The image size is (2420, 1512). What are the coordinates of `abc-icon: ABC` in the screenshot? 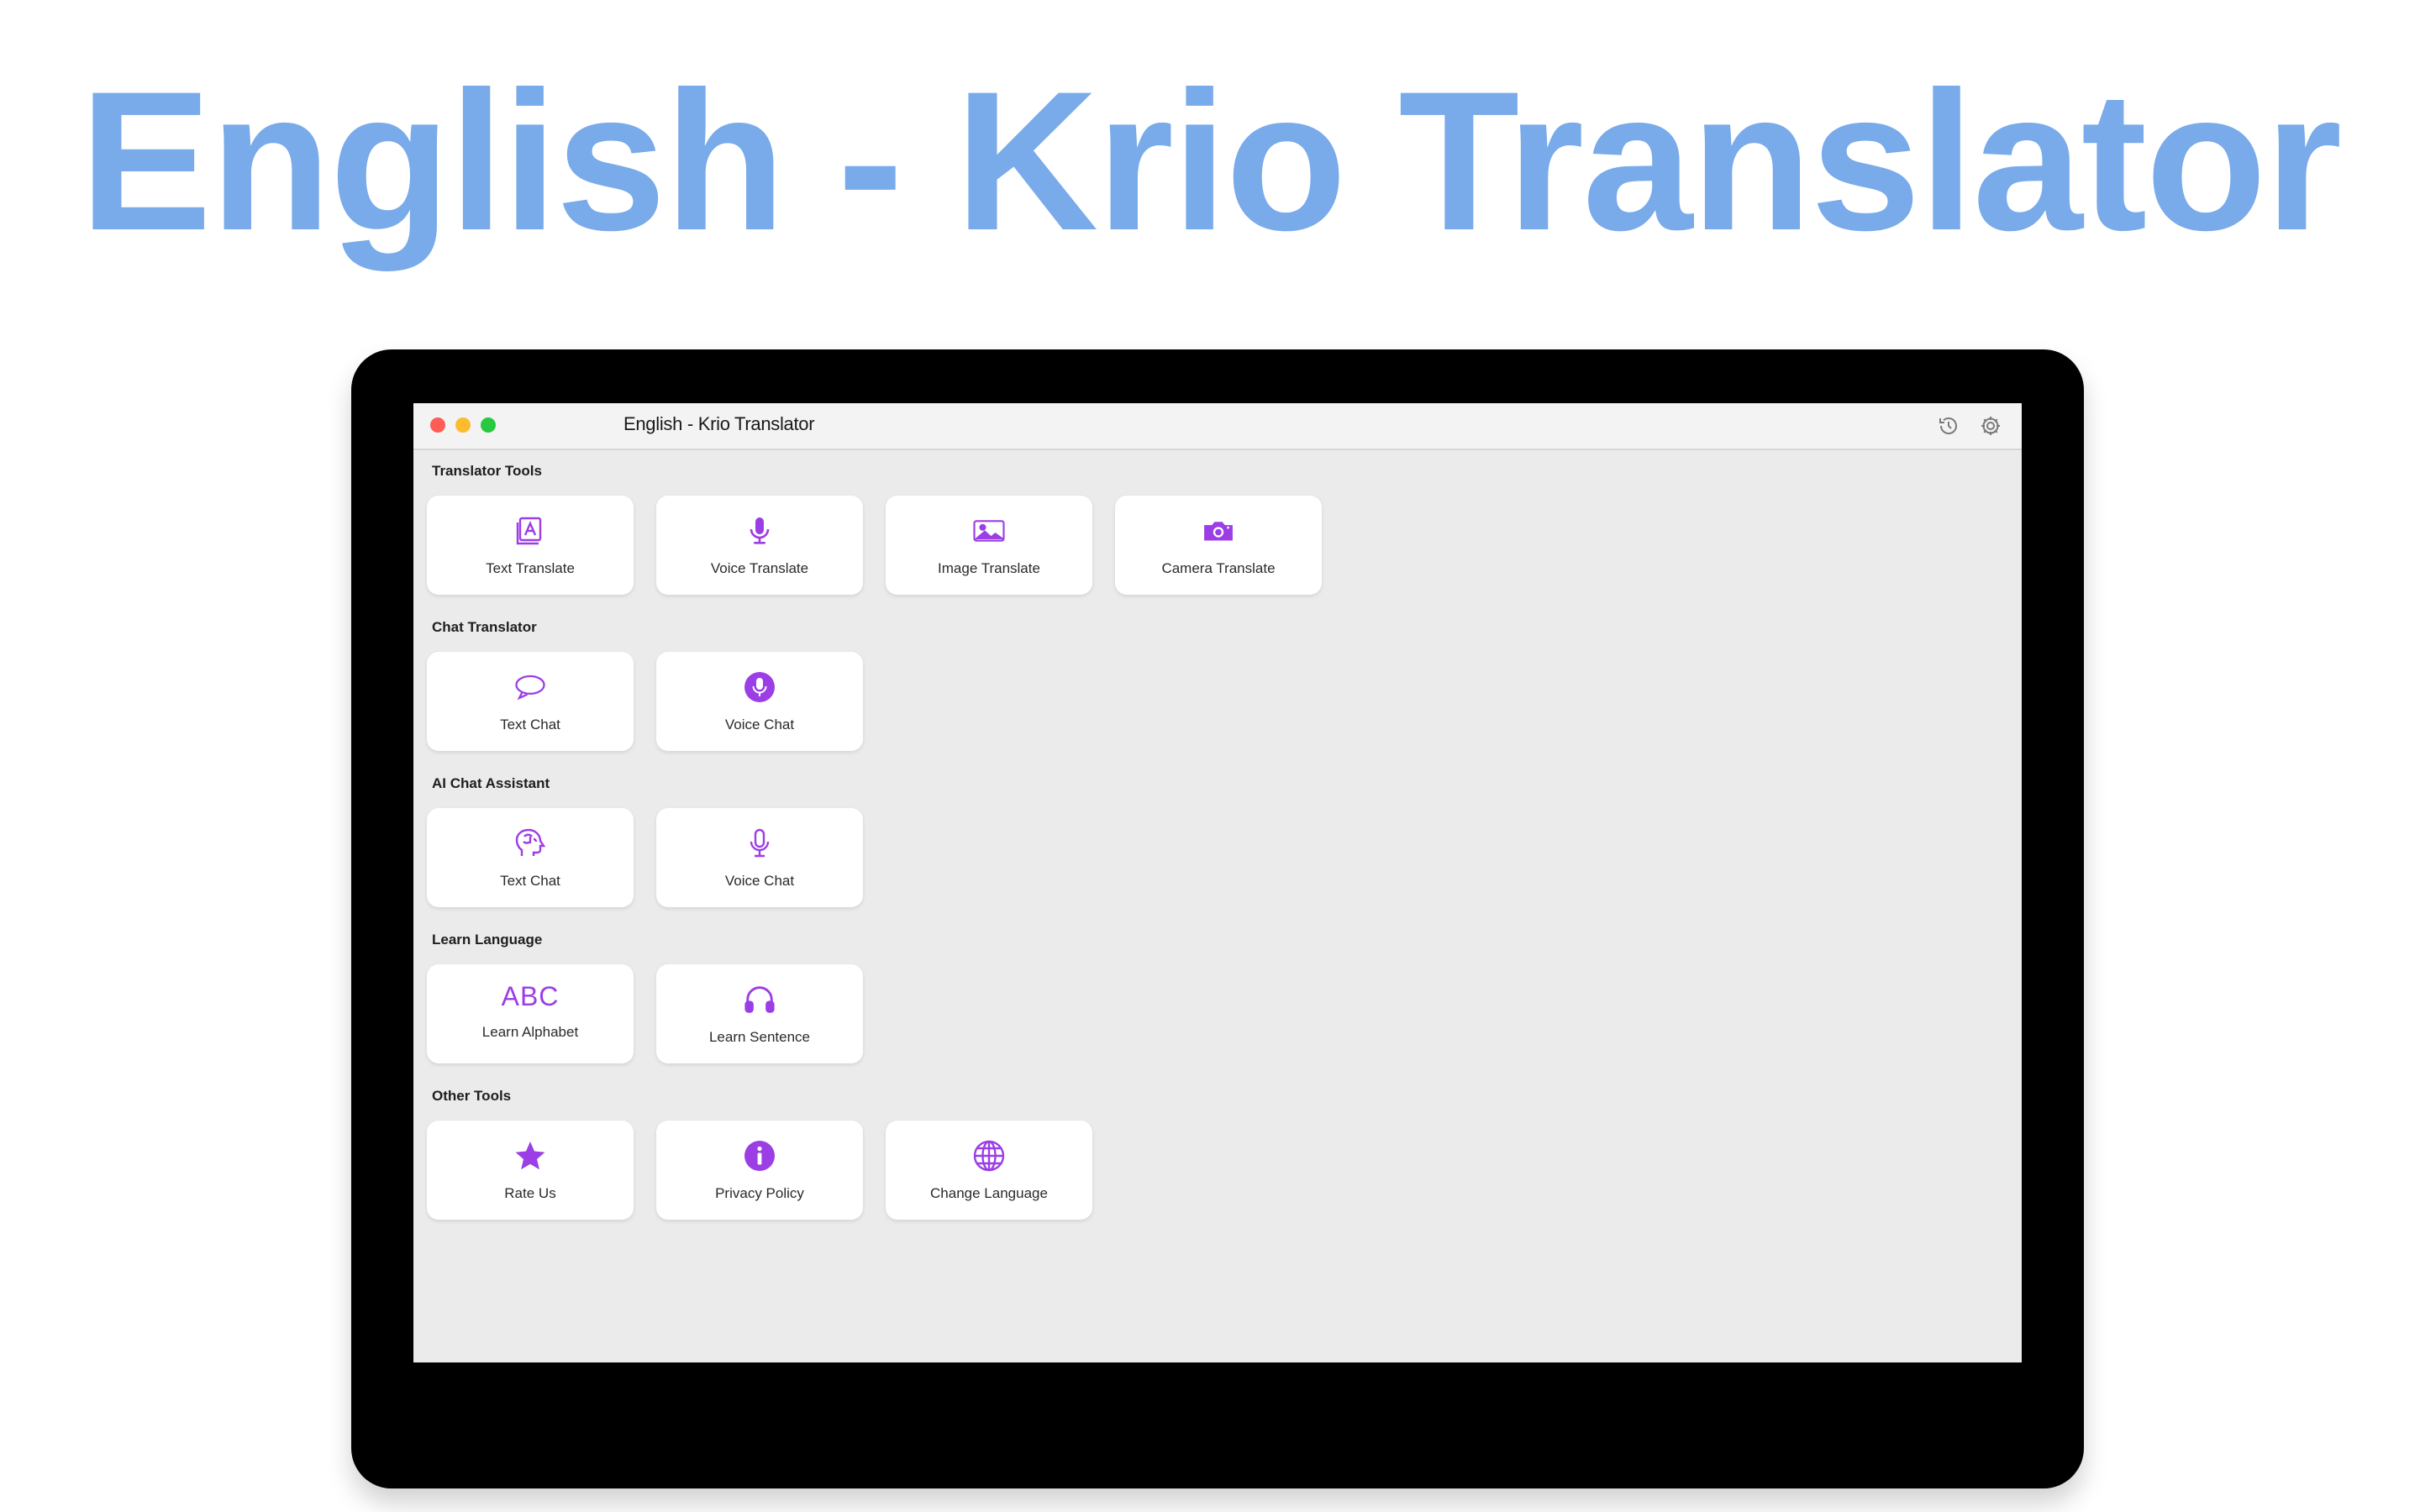 It's located at (530, 996).